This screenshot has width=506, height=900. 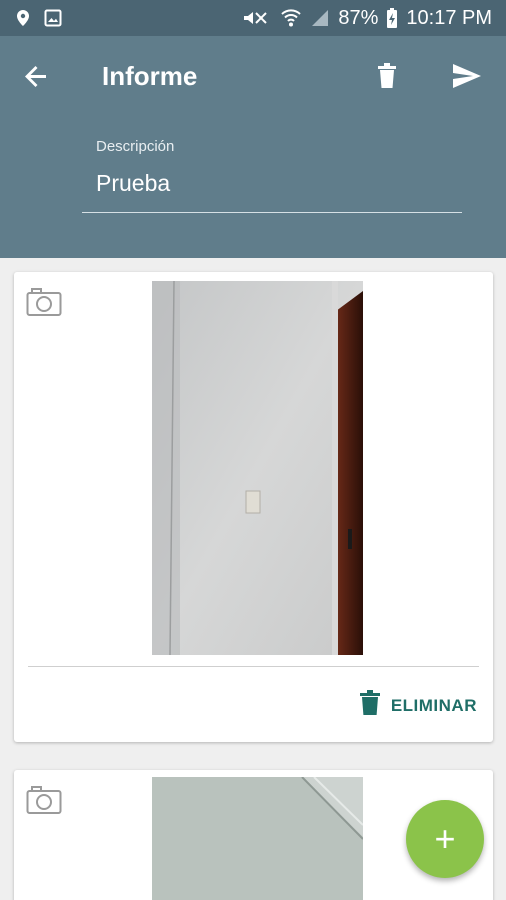 What do you see at coordinates (253, 666) in the screenshot?
I see `card-divider` at bounding box center [253, 666].